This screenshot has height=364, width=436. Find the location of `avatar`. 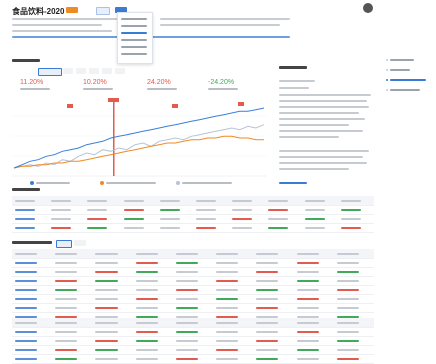

avatar is located at coordinates (368, 8).